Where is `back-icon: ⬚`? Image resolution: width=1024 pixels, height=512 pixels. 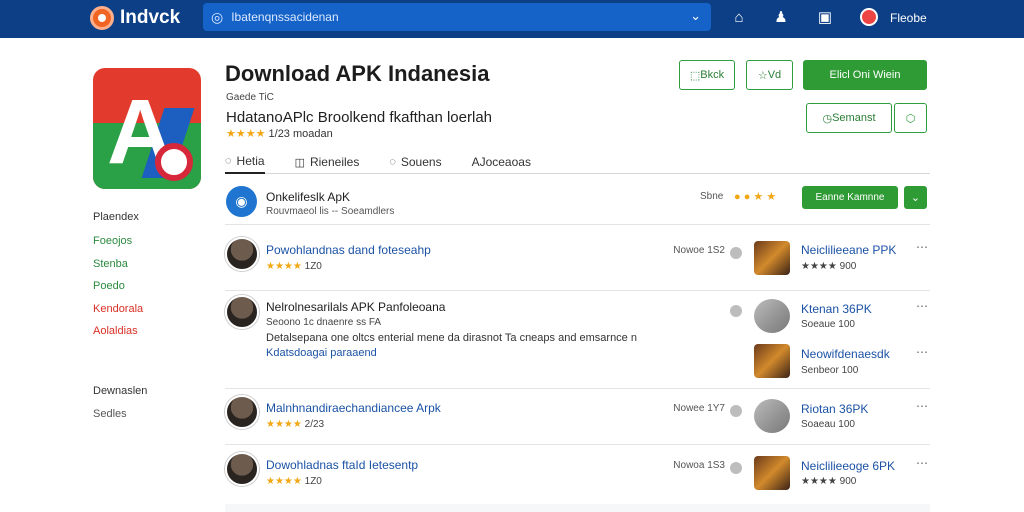 back-icon: ⬚ is located at coordinates (695, 75).